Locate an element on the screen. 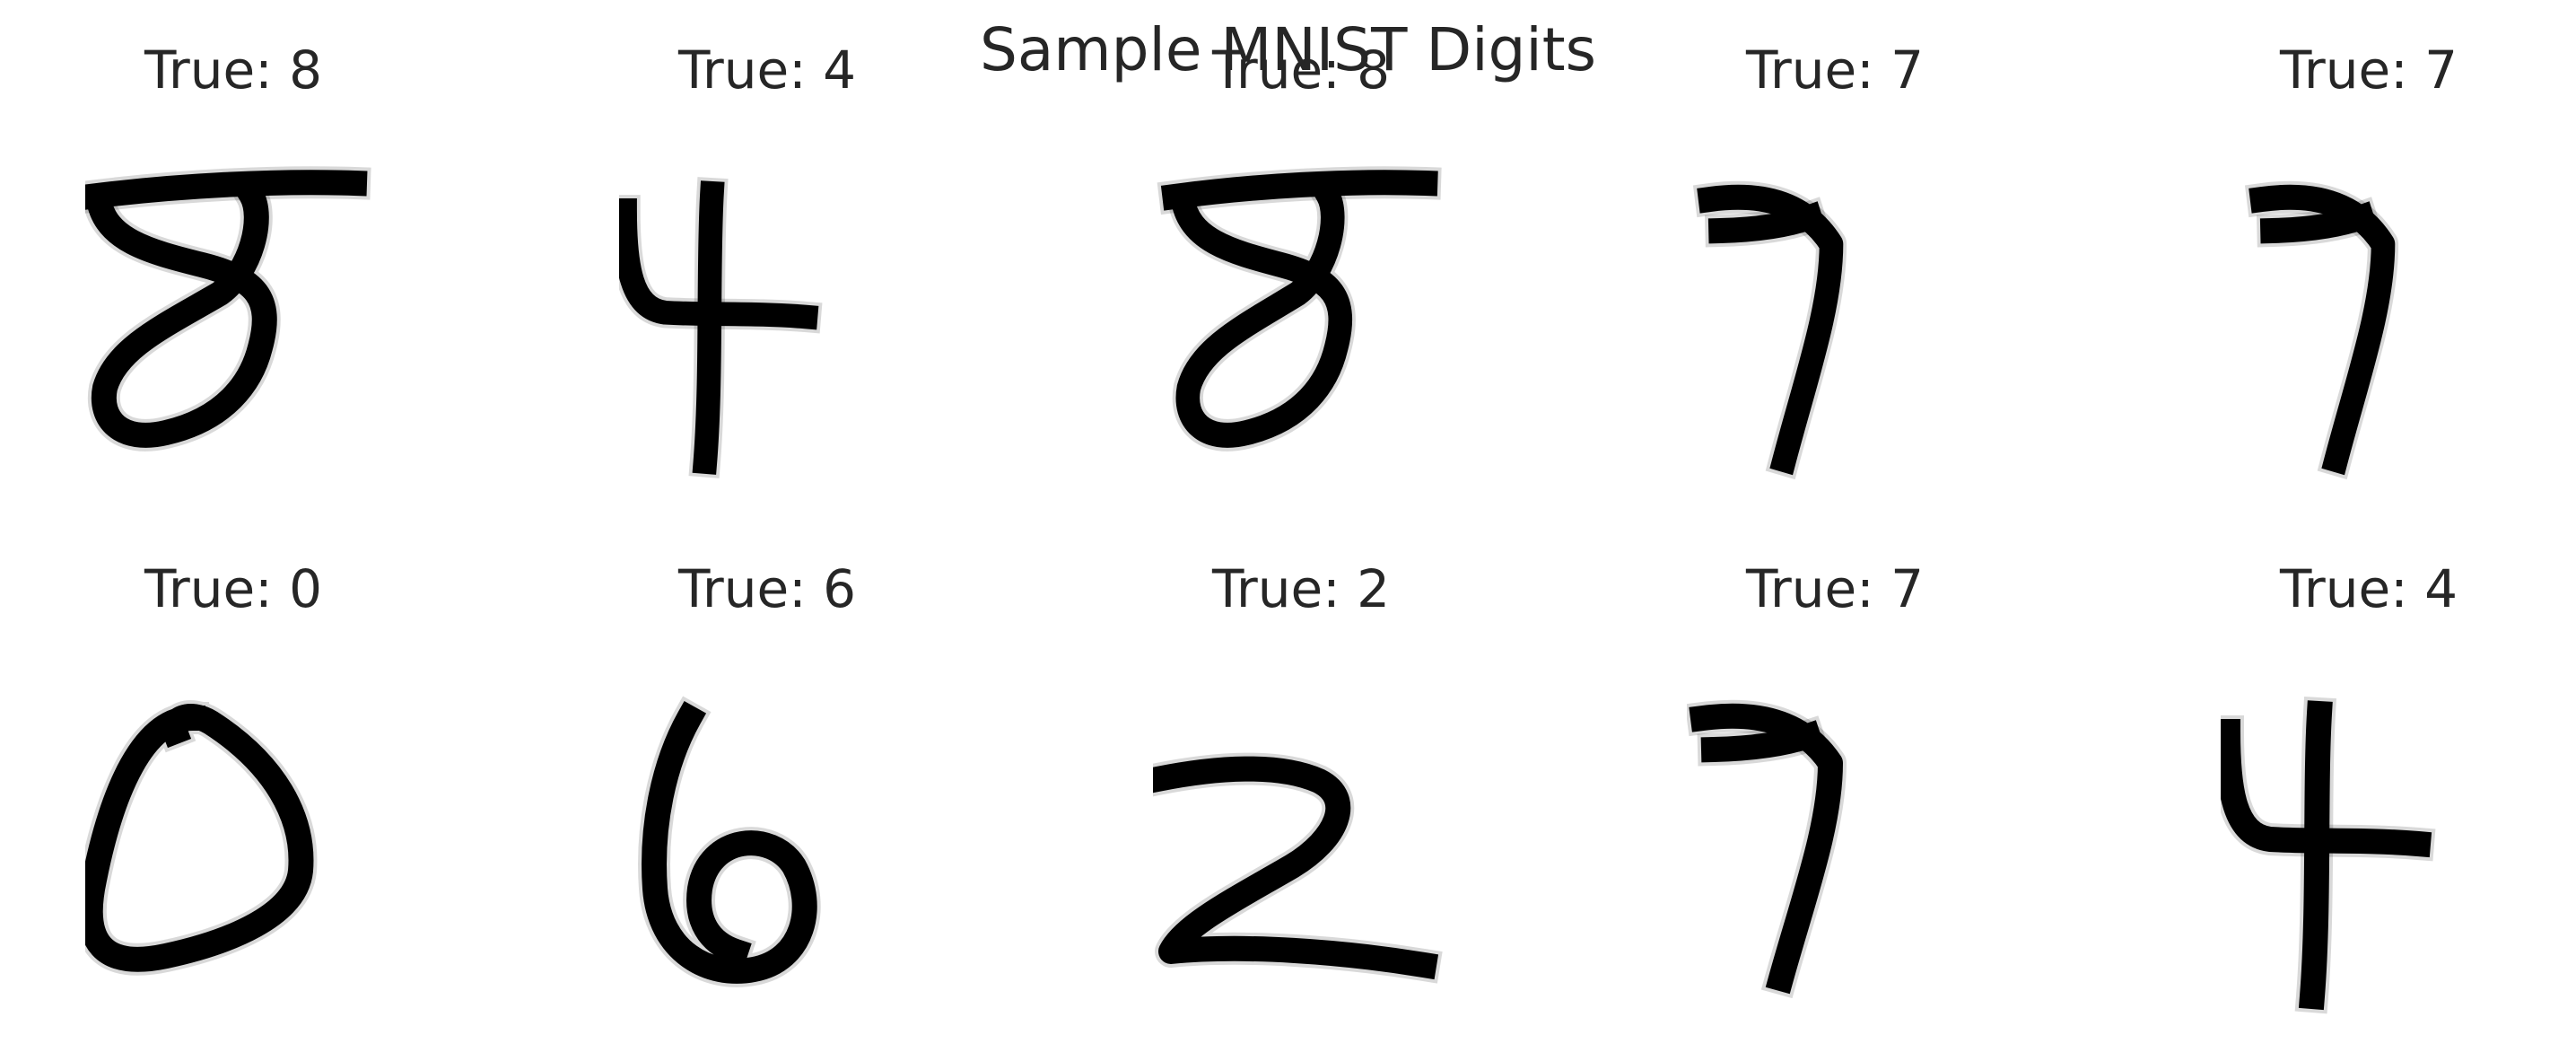 This screenshot has width=2576, height=1061. digit-panel: True: 0 is located at coordinates (233, 785).